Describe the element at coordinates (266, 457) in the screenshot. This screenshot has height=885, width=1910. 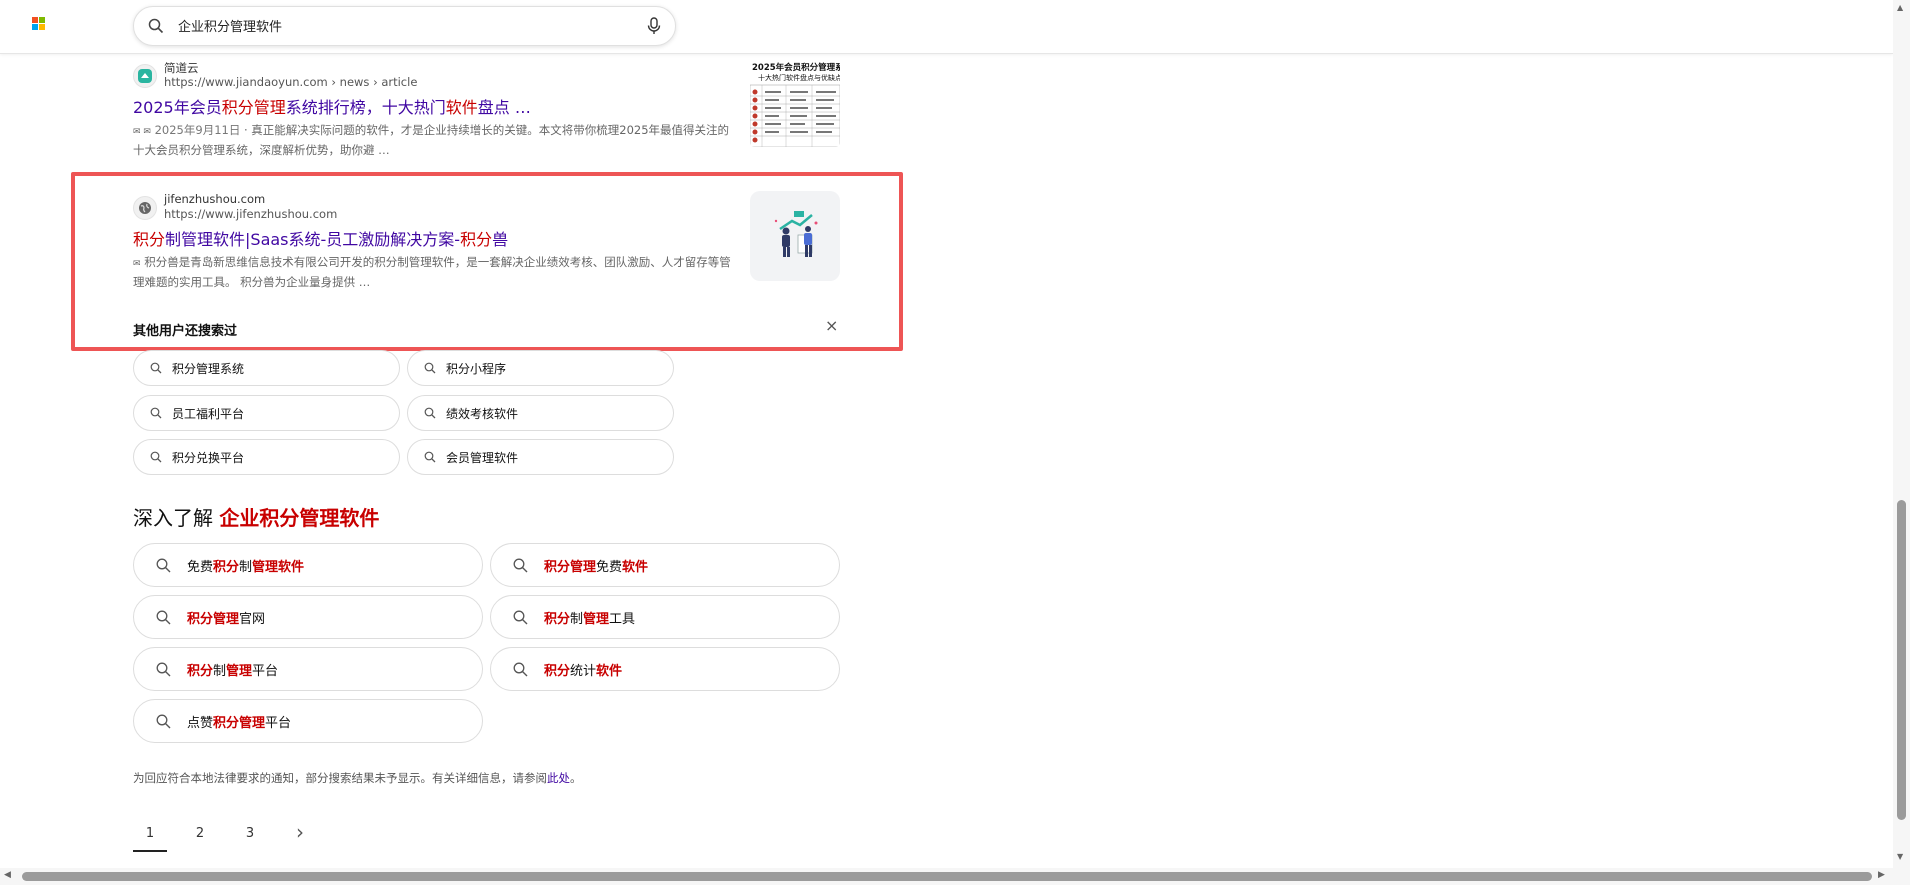
I see `related-search-pill: 积分兑换平台` at that location.